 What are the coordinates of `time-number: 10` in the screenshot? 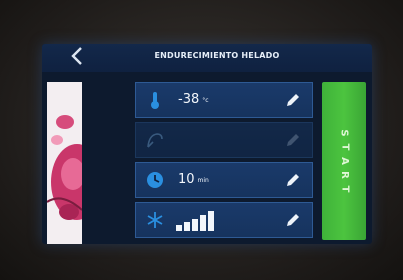 It's located at (186, 179).